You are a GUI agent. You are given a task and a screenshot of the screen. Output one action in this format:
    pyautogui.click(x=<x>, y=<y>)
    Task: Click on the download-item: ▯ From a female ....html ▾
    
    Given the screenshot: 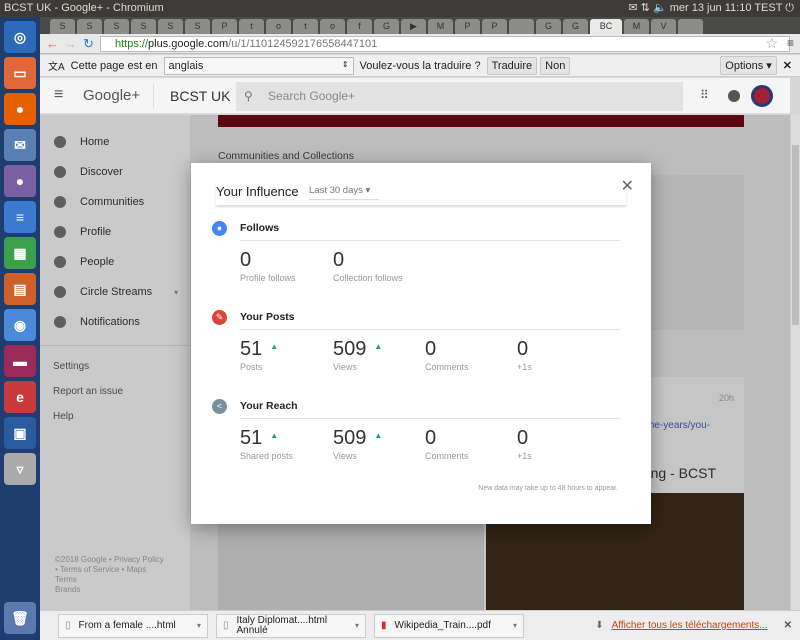 What is the action you would take?
    pyautogui.click(x=133, y=625)
    